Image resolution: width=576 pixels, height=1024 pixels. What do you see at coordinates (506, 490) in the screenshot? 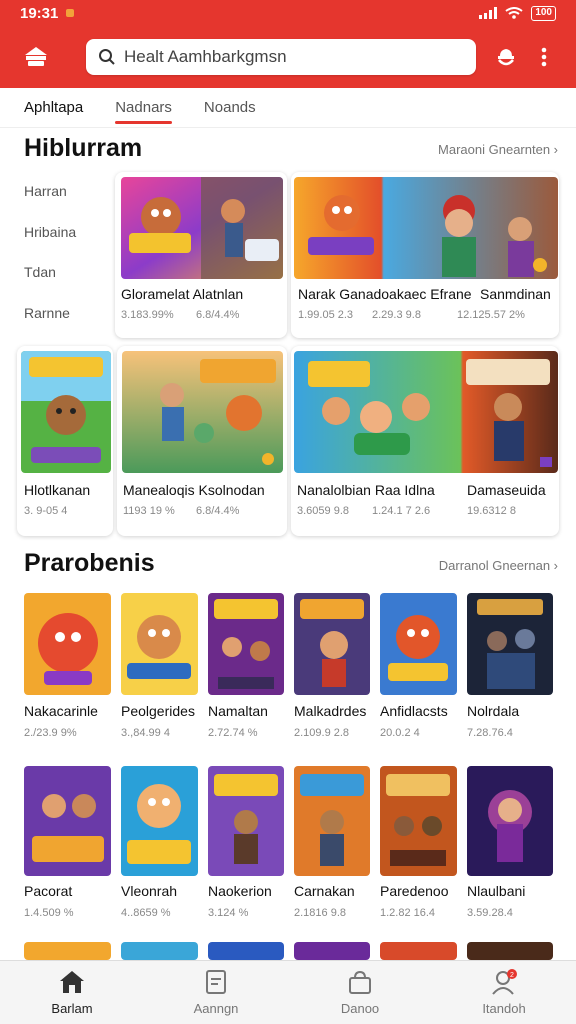
I see `game-title: Damaseuida` at bounding box center [506, 490].